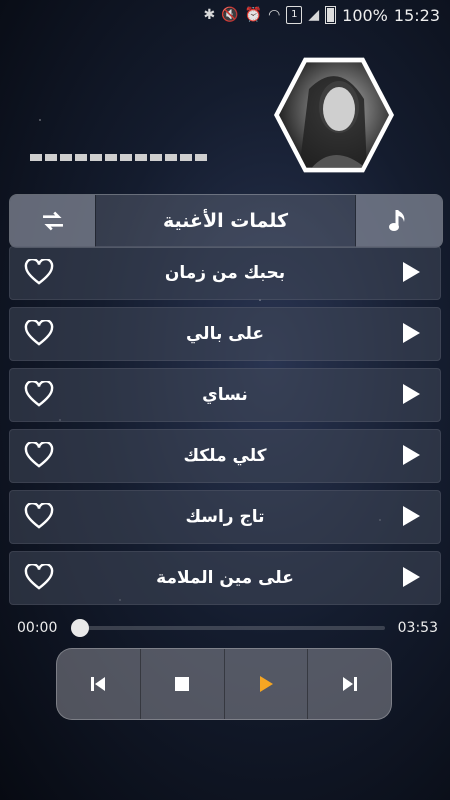 This screenshot has width=450, height=800. I want to click on previous-icon, so click(98, 684).